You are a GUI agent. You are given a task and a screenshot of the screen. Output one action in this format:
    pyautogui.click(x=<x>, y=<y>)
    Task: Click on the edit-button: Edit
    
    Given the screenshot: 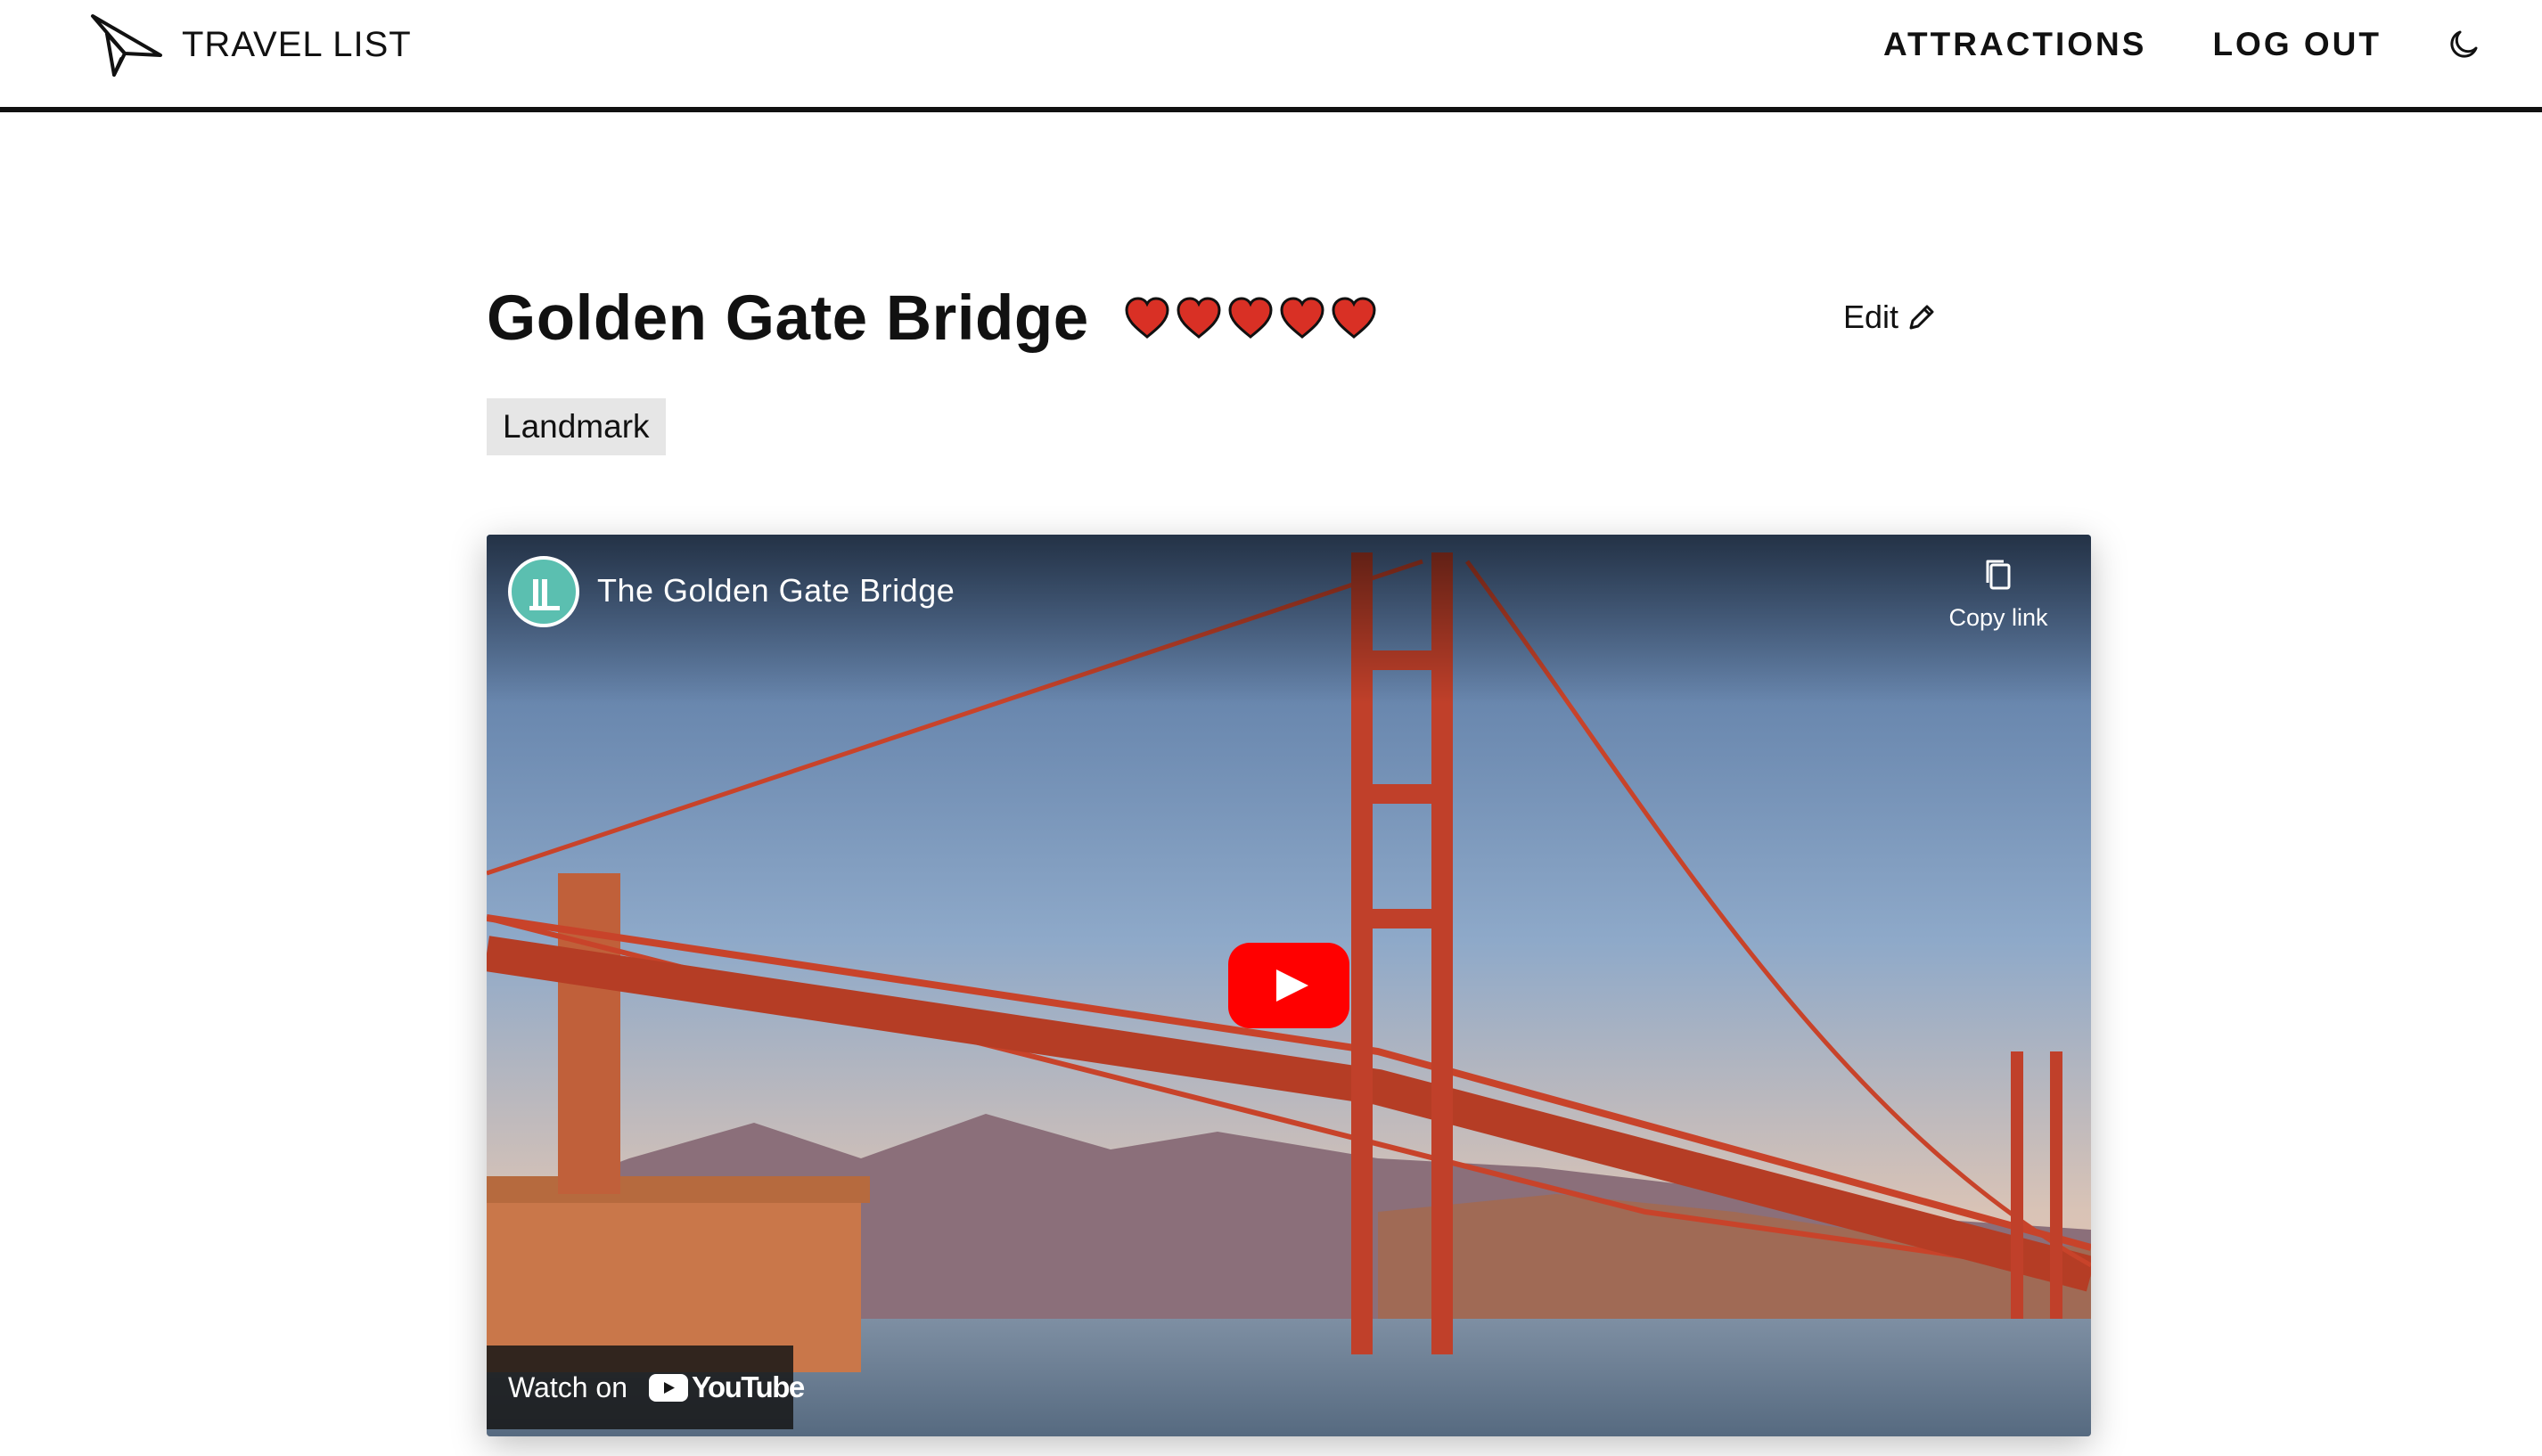 What is the action you would take?
    pyautogui.click(x=1891, y=317)
    